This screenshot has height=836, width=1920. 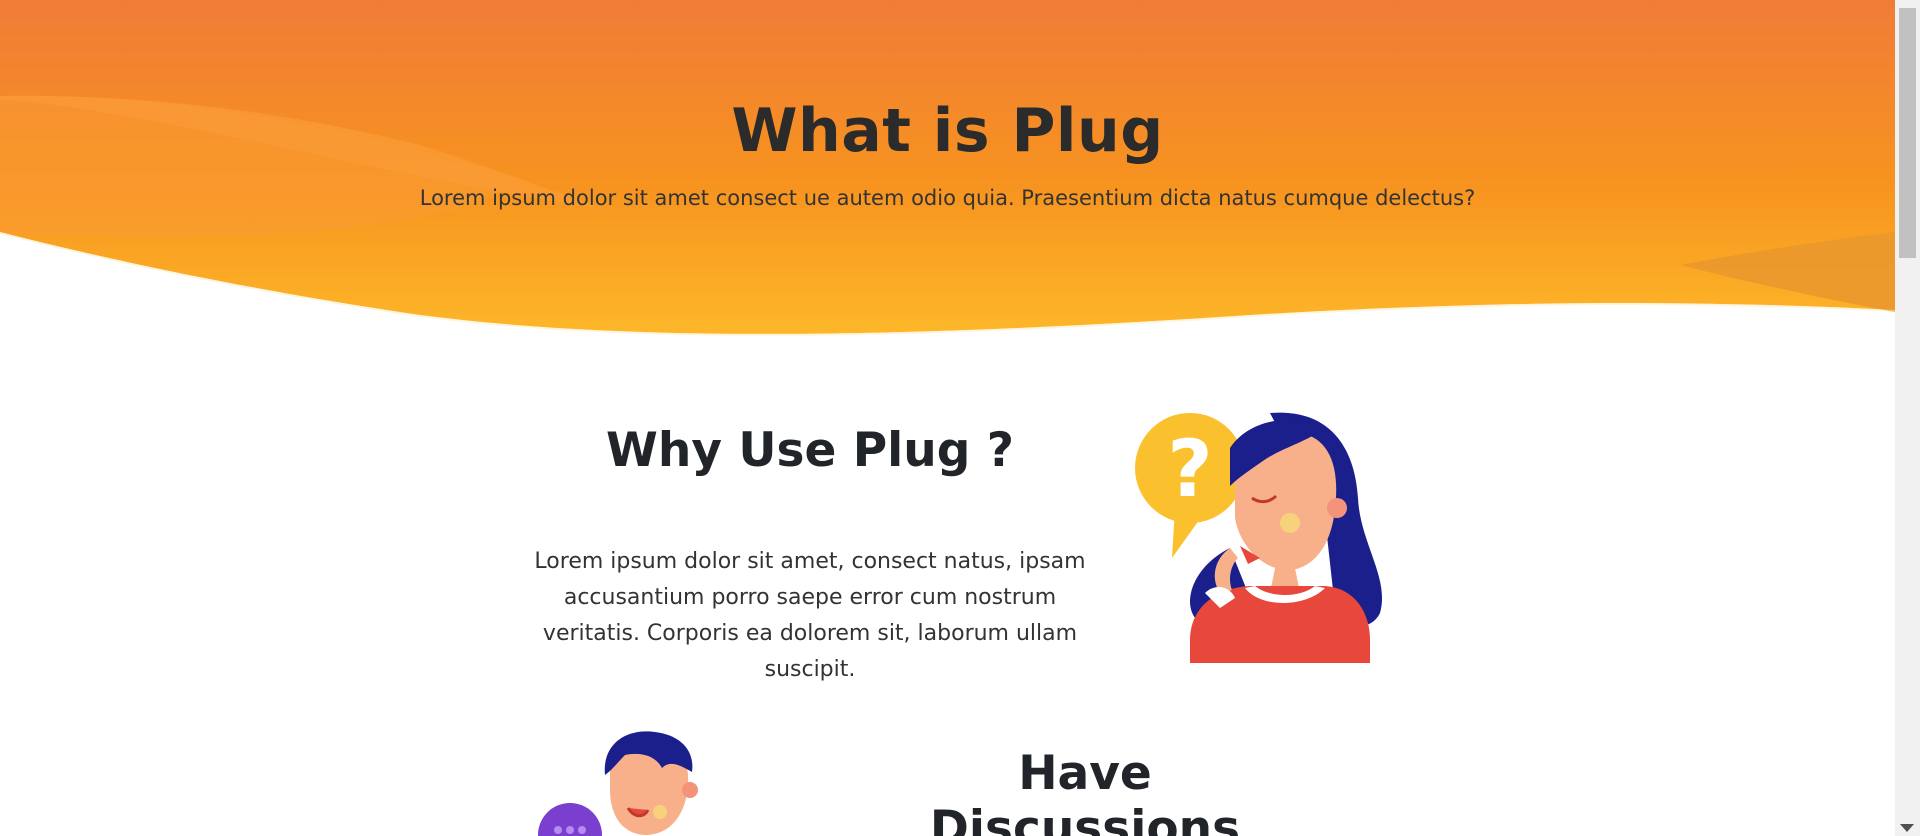 What do you see at coordinates (1907, 828) in the screenshot?
I see `scroll-down-arrow-icon` at bounding box center [1907, 828].